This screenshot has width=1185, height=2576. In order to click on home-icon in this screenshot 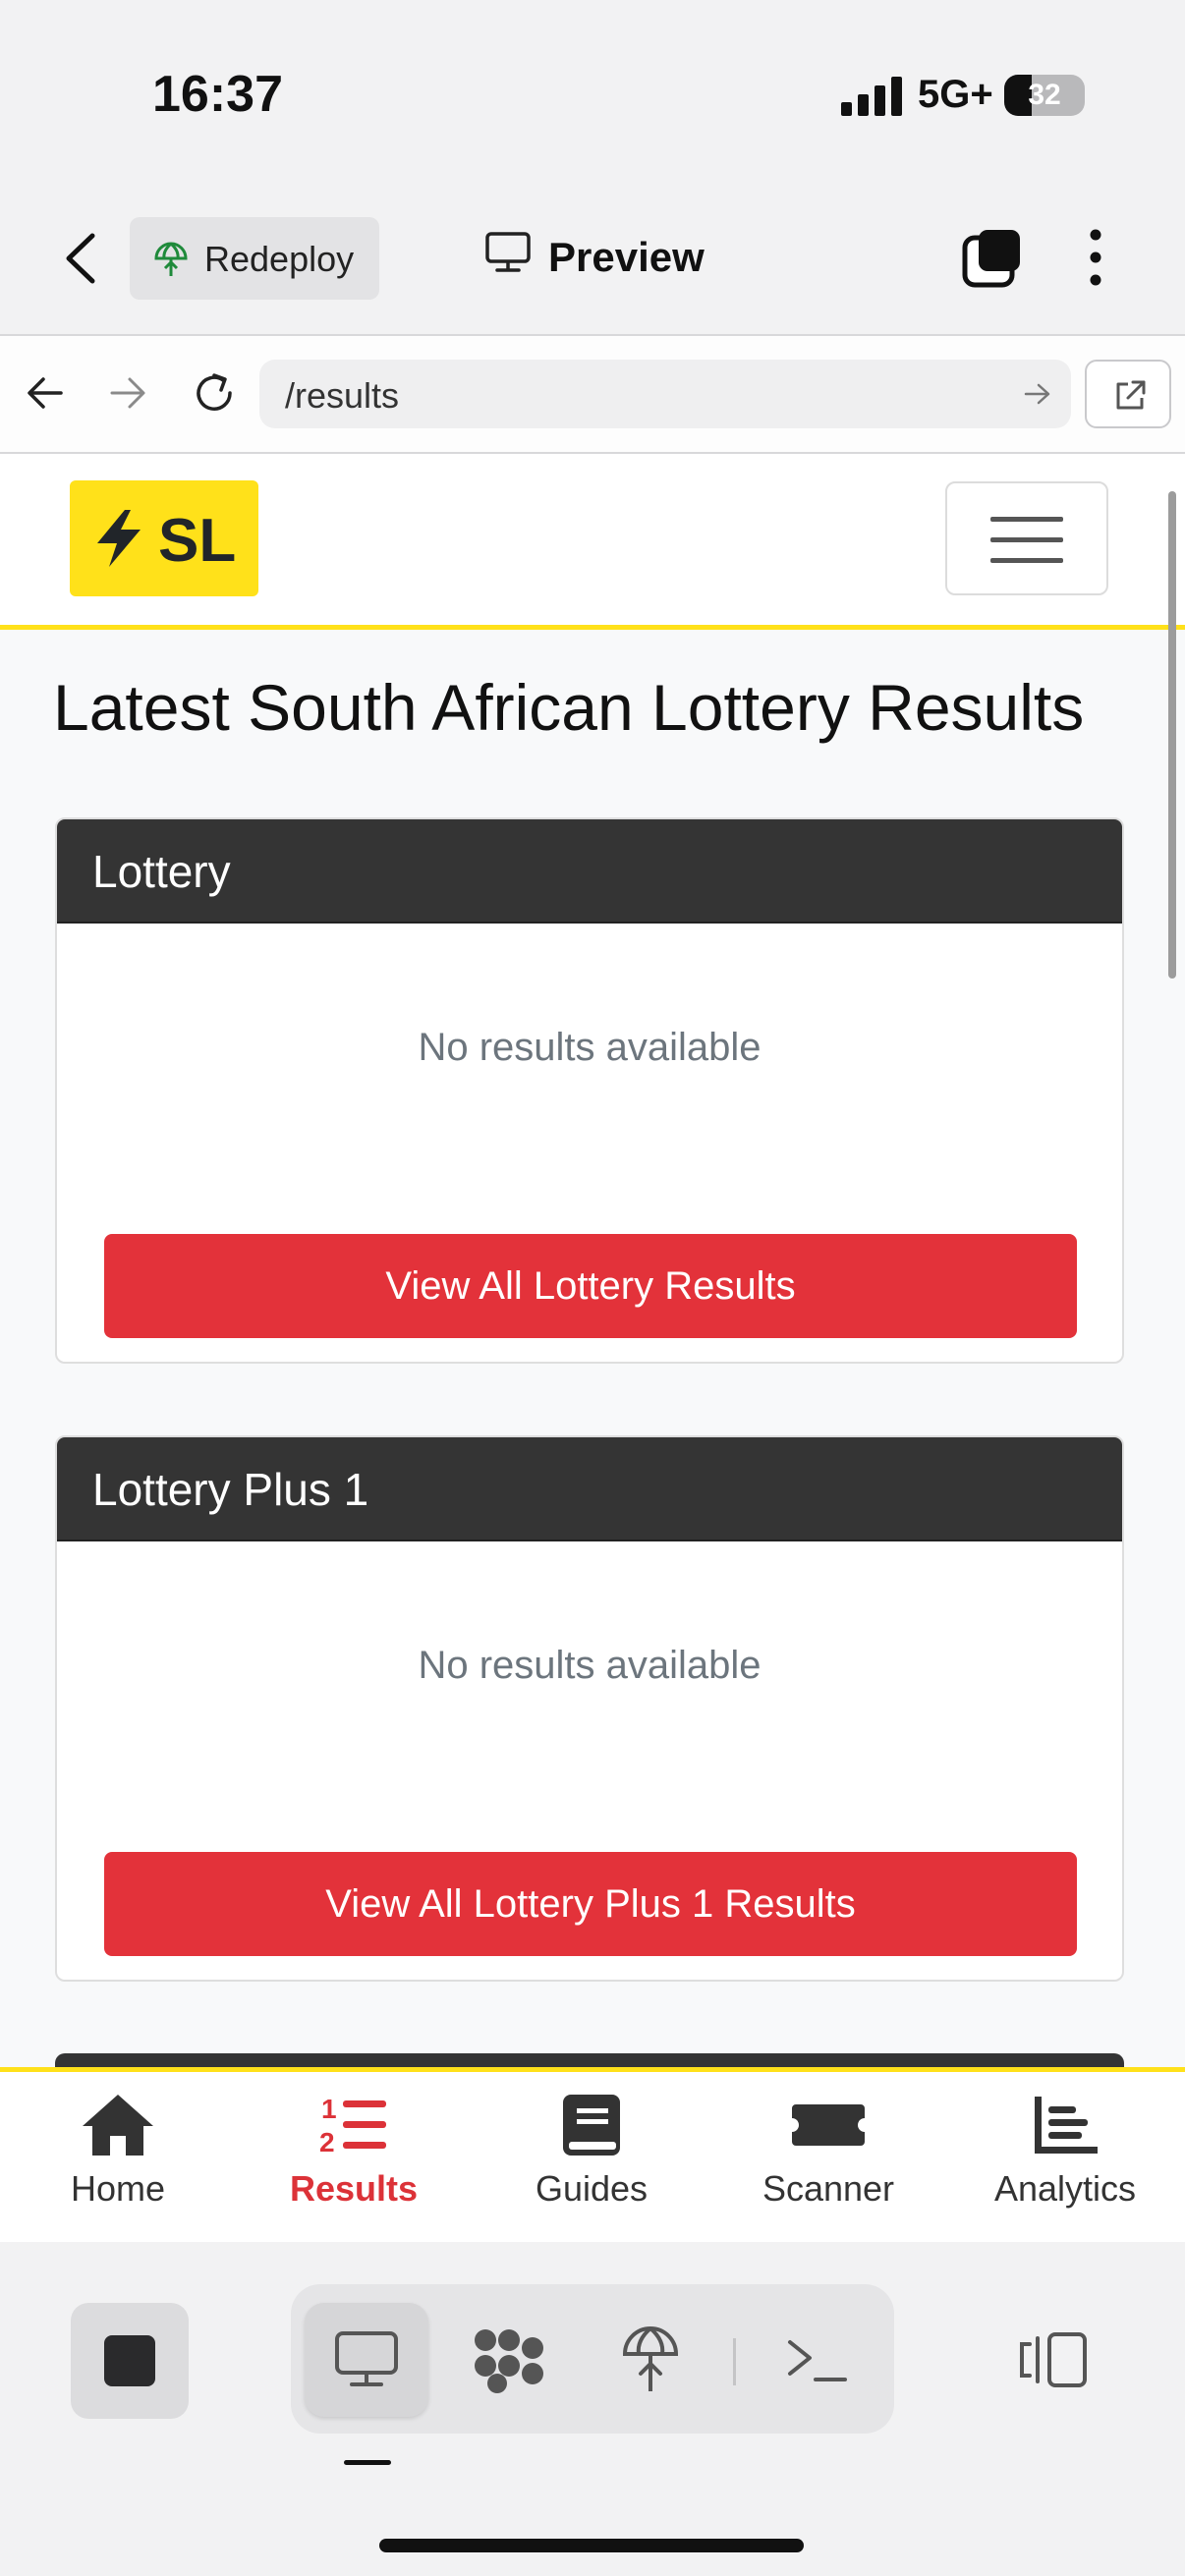, I will do `click(118, 2125)`.